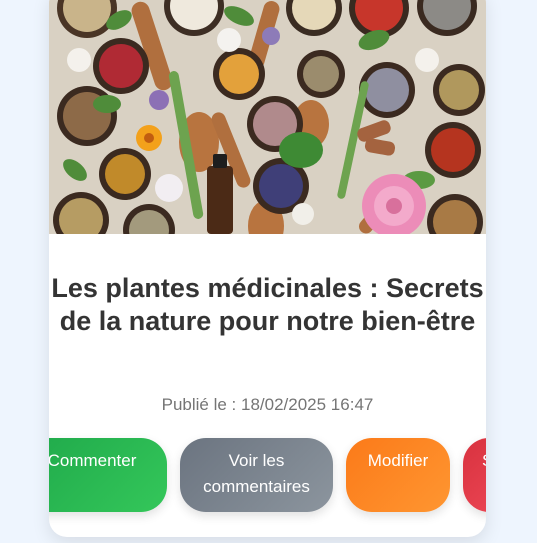  What do you see at coordinates (256, 475) in the screenshot?
I see `view-comments-button: Voir les commentaires` at bounding box center [256, 475].